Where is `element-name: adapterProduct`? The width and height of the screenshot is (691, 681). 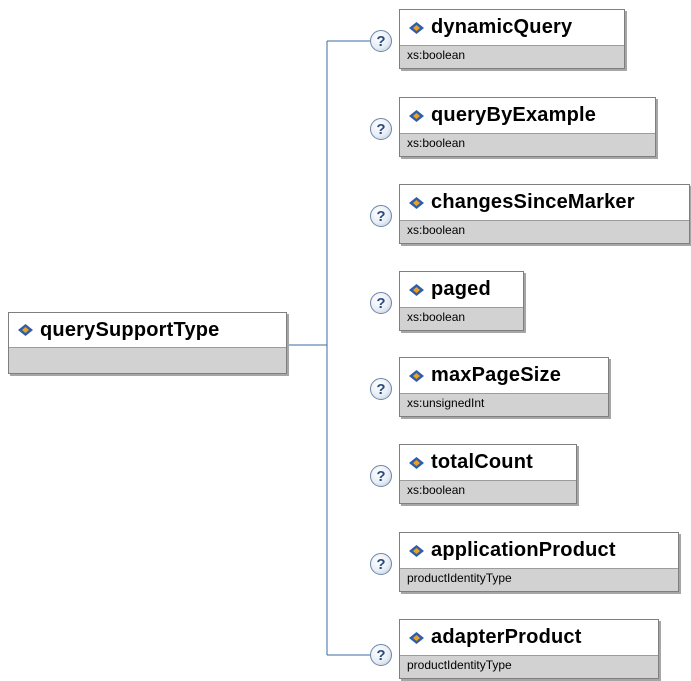
element-name: adapterProduct is located at coordinates (506, 637).